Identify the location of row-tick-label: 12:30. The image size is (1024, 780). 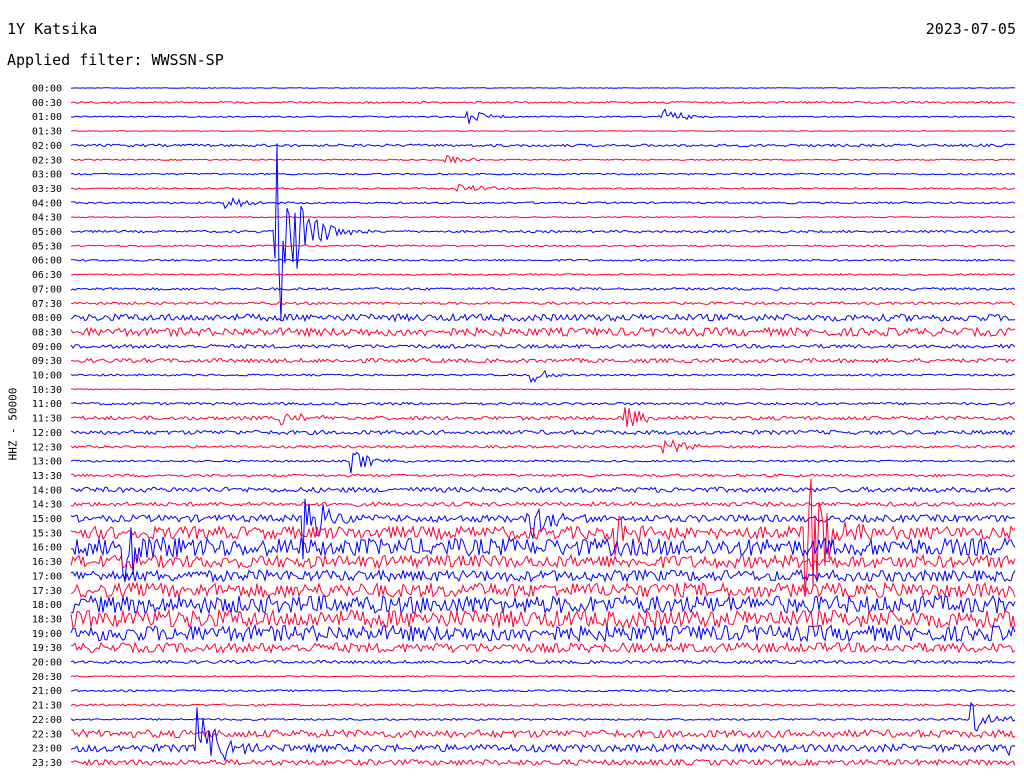
(47, 447).